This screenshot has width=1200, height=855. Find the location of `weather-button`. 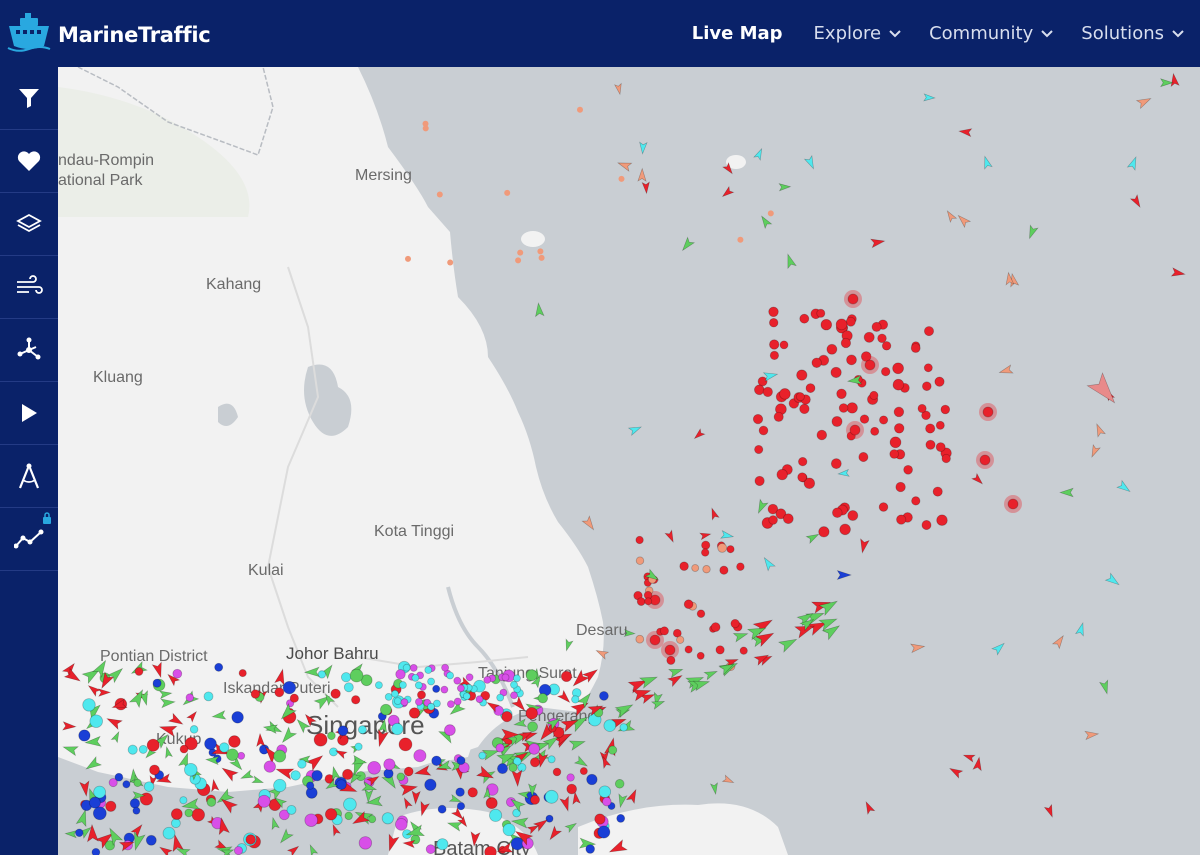

weather-button is located at coordinates (29, 287).